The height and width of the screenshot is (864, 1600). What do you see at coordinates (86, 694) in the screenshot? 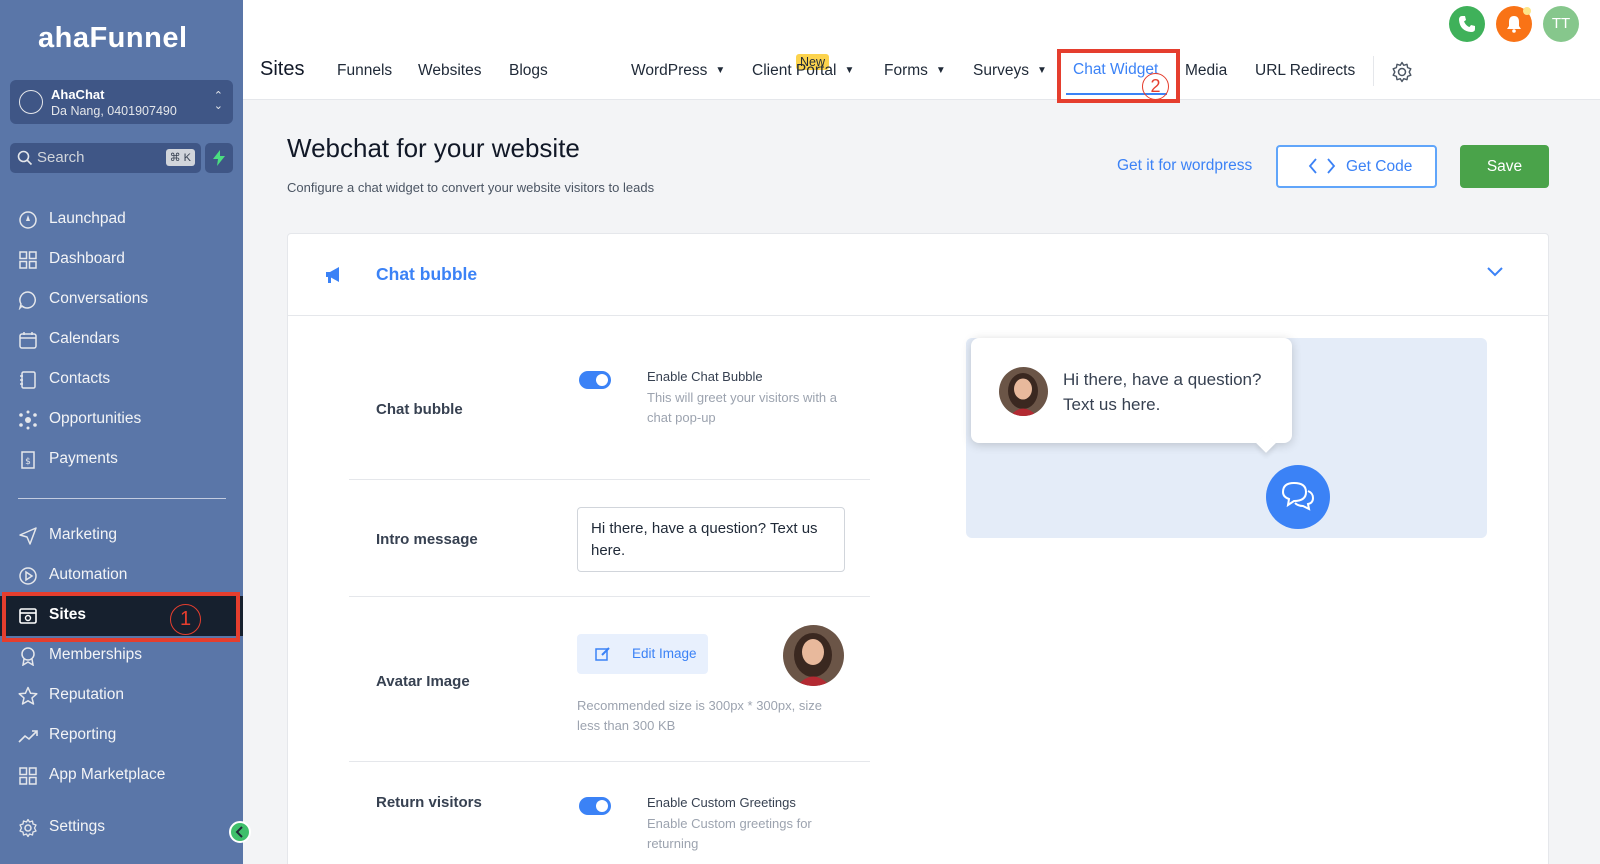
I see `sidebar-item-label: Reputation` at bounding box center [86, 694].